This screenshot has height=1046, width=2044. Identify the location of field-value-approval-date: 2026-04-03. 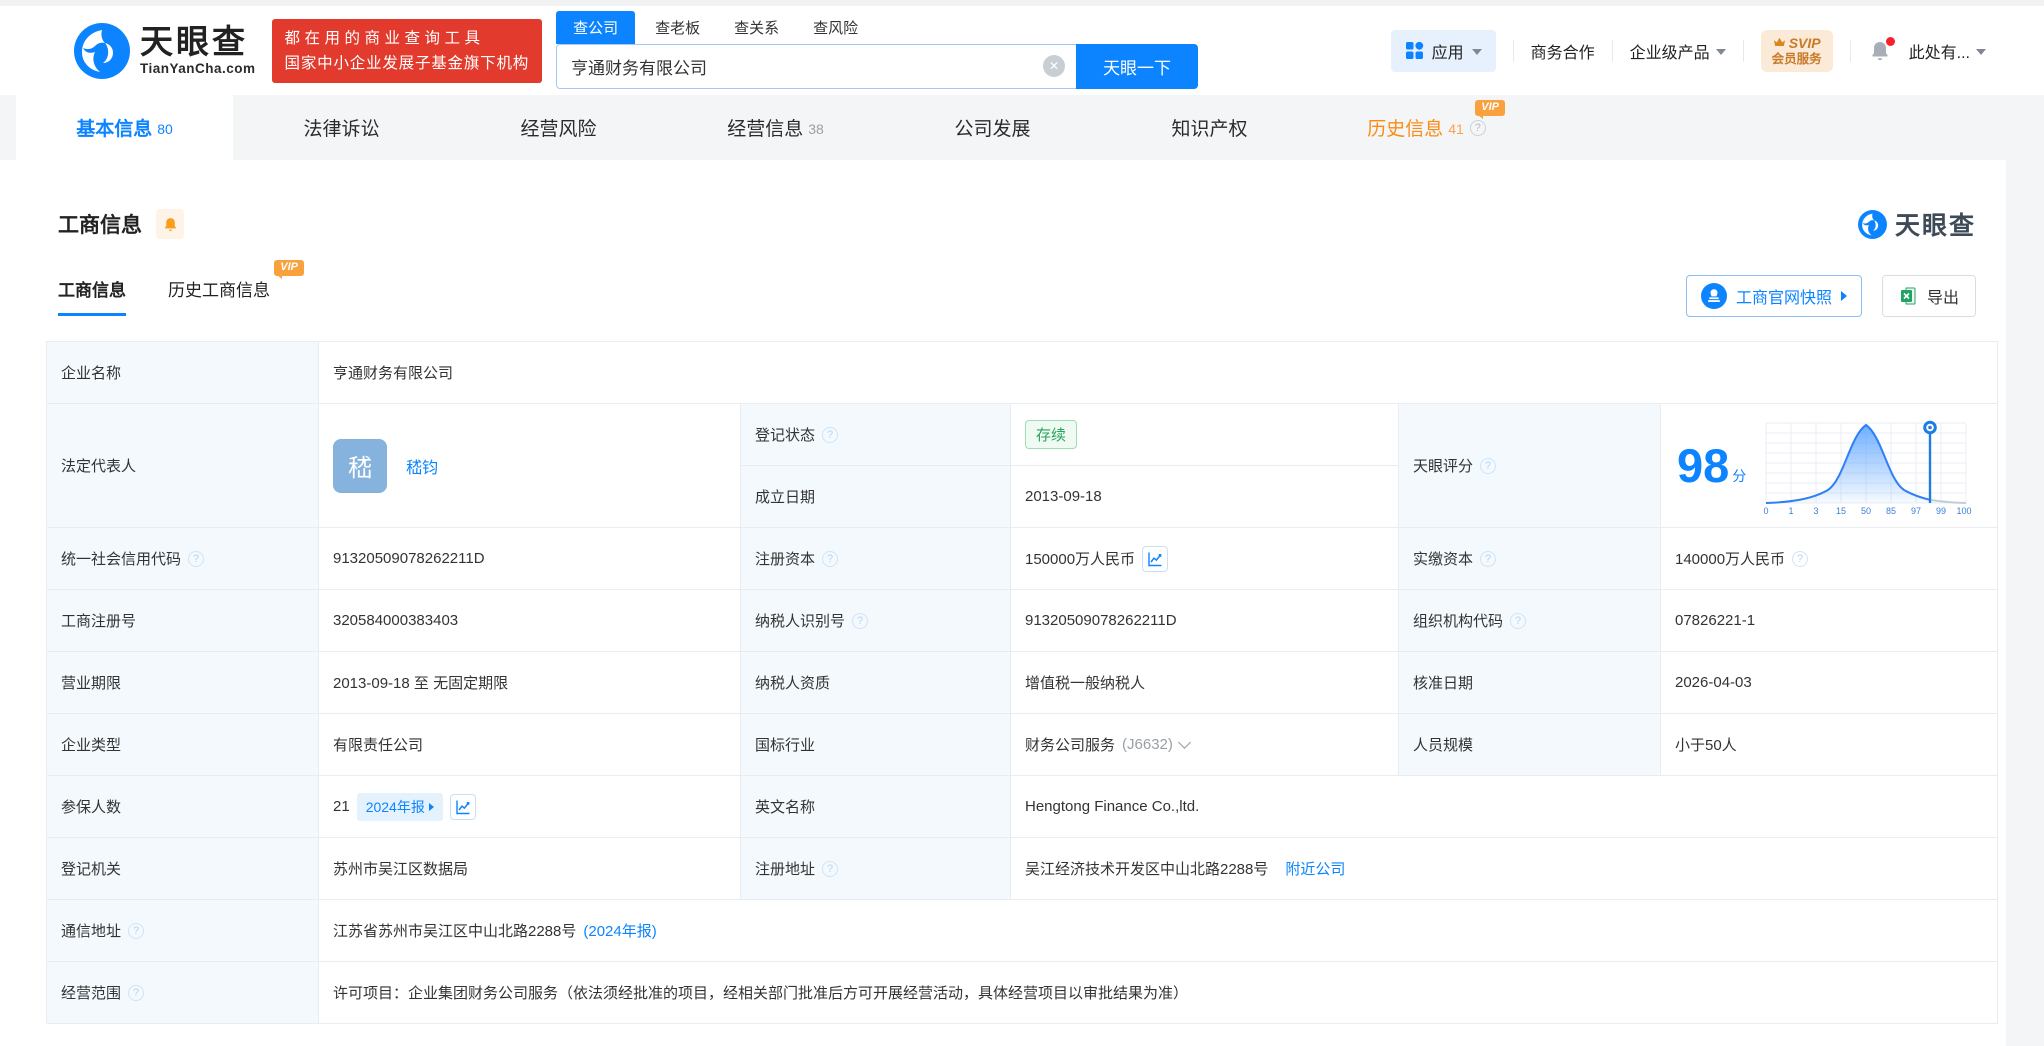
(1829, 683).